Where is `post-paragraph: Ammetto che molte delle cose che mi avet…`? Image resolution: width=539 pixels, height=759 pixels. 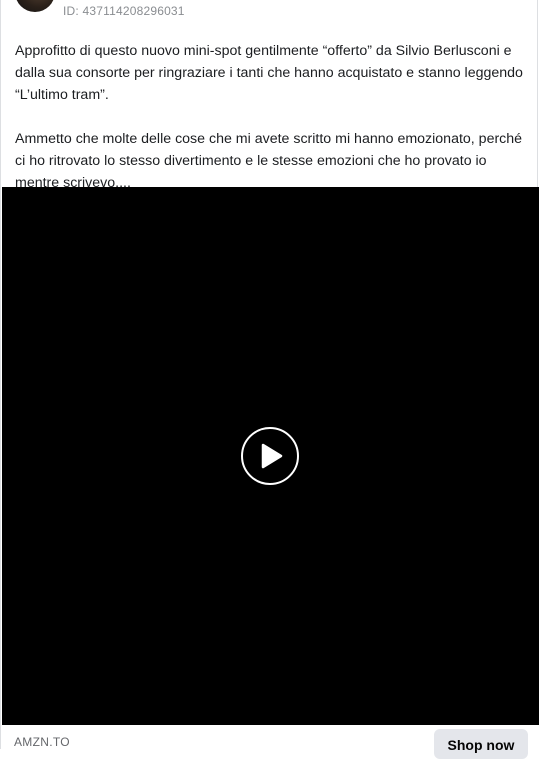 post-paragraph: Ammetto che molte delle cose che mi avet… is located at coordinates (269, 161).